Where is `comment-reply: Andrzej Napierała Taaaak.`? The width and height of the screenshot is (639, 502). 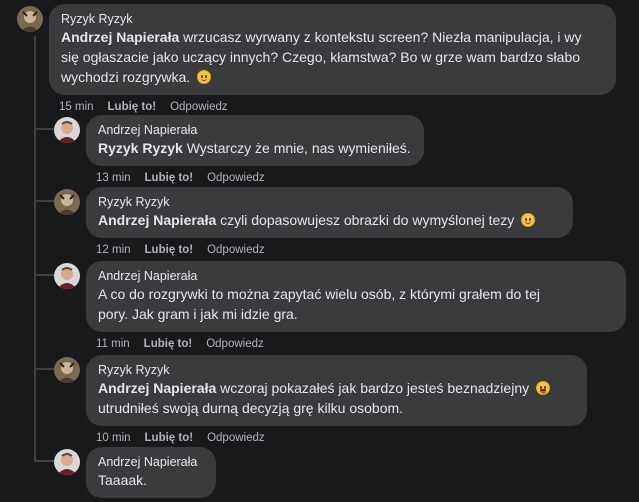 comment-reply: Andrzej Napierała Taaaak. is located at coordinates (135, 472).